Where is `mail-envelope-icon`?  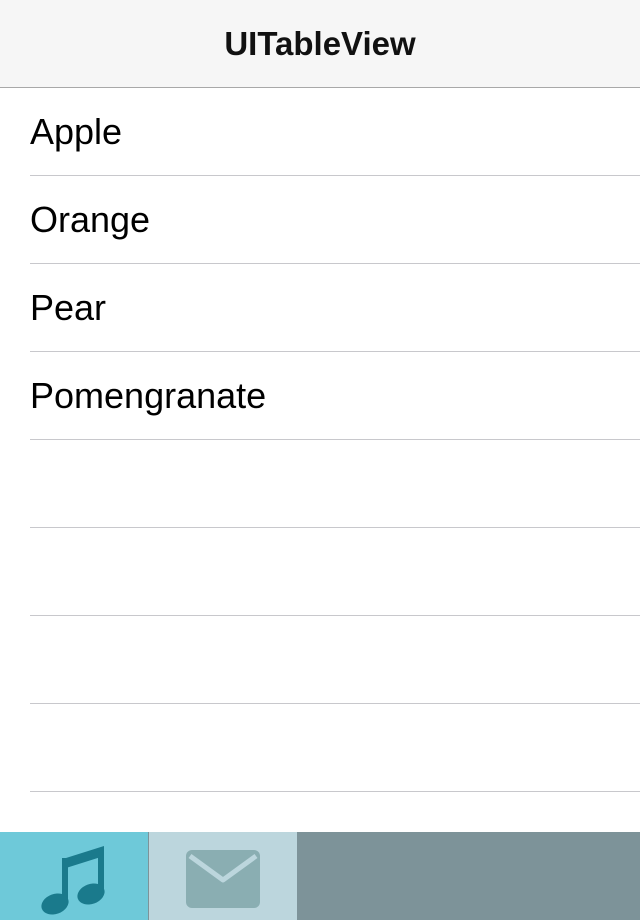
mail-envelope-icon is located at coordinates (223, 879).